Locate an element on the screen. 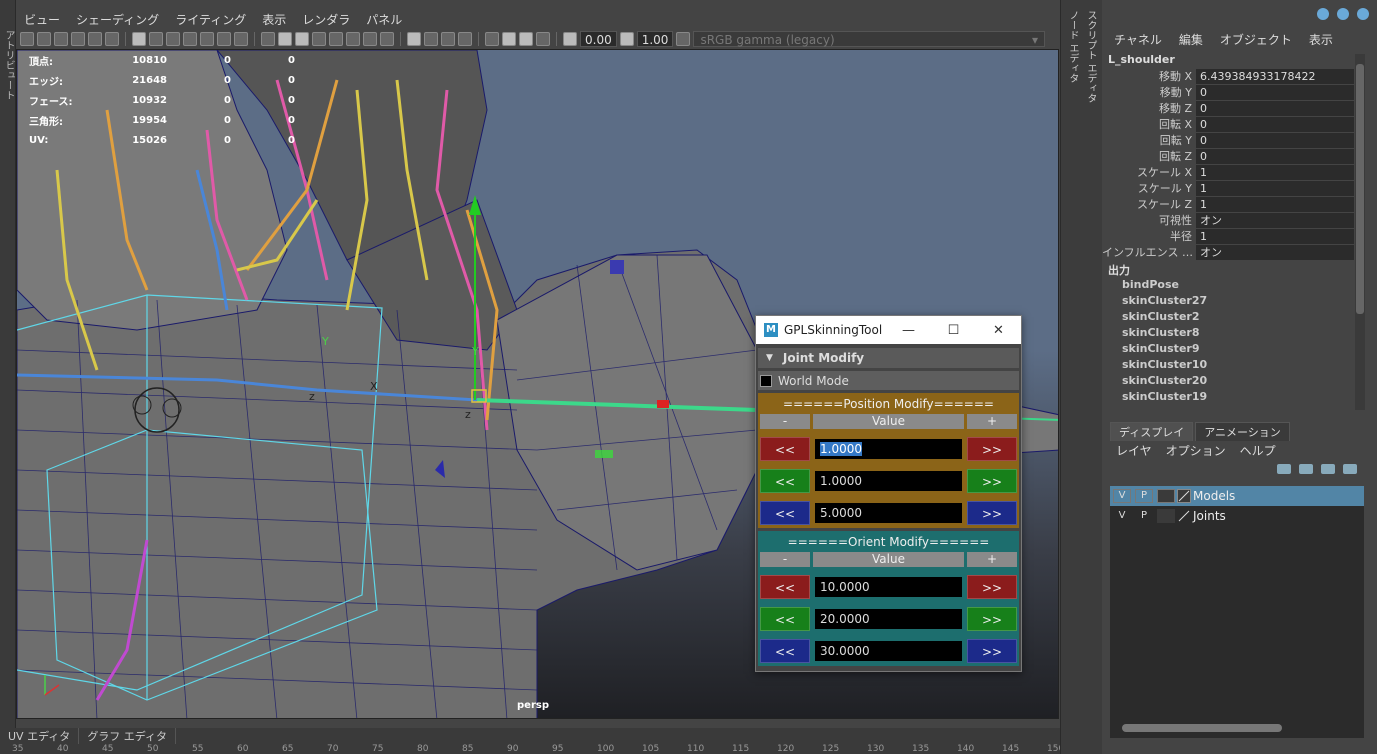 This screenshot has height=754, width=1377. xray-joints-icon is located at coordinates (509, 39).